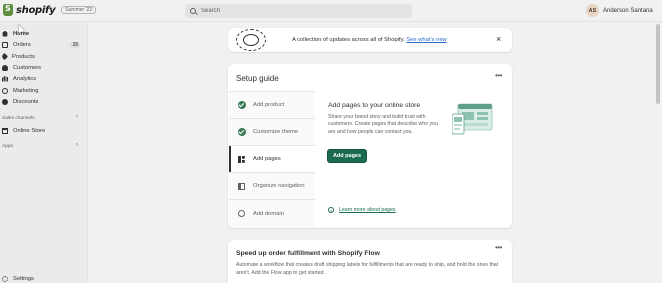  I want to click on user-menu: AS Anderson Santana, so click(619, 10).